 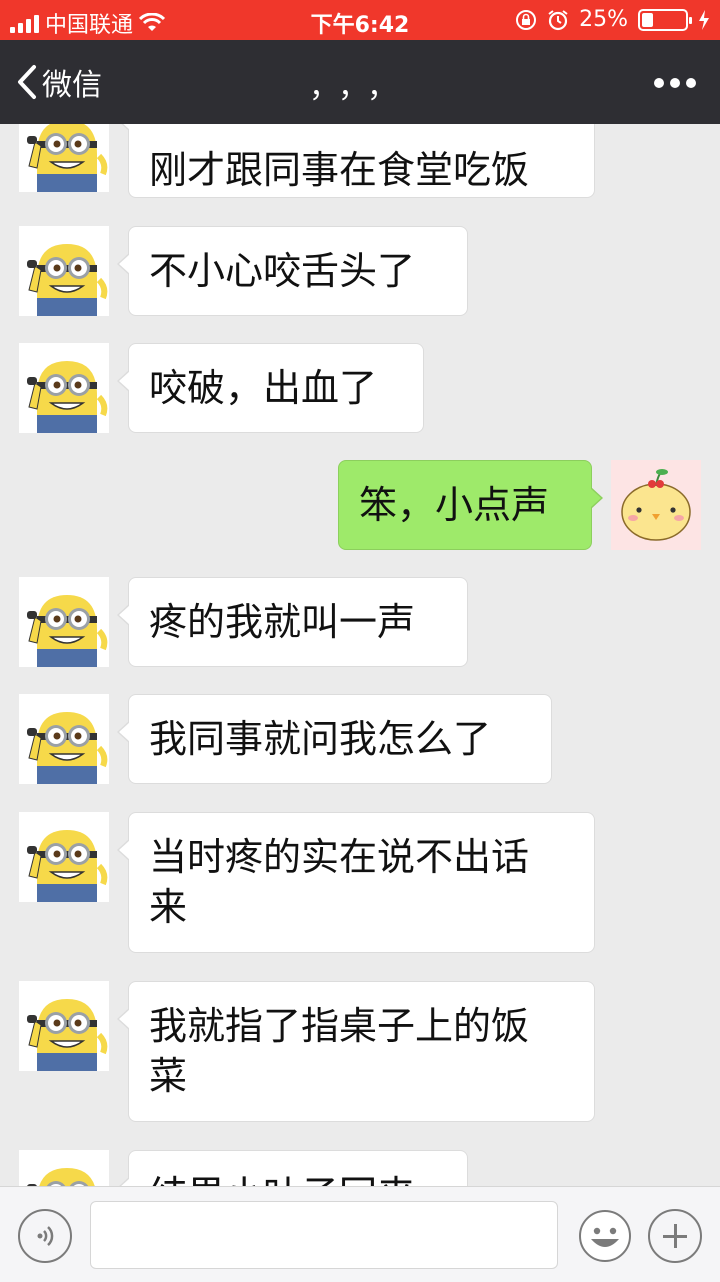 What do you see at coordinates (603, 19) in the screenshot?
I see `battery-percent: 25%` at bounding box center [603, 19].